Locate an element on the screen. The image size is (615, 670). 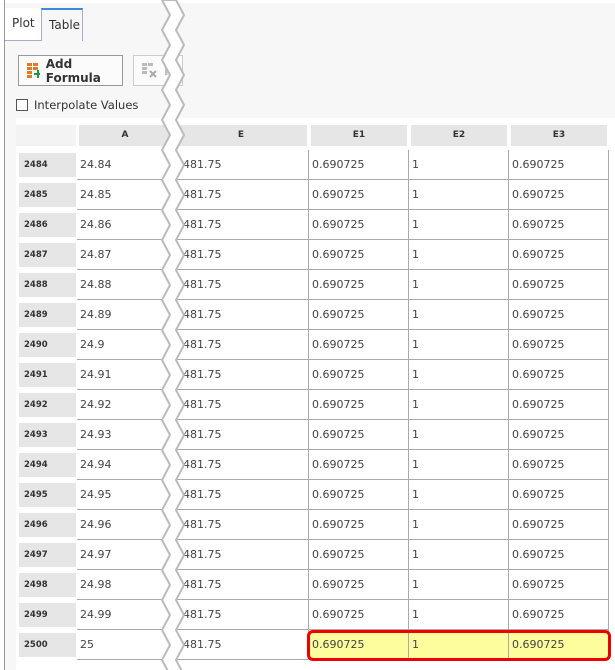
tab-table: Table is located at coordinates (62, 24).